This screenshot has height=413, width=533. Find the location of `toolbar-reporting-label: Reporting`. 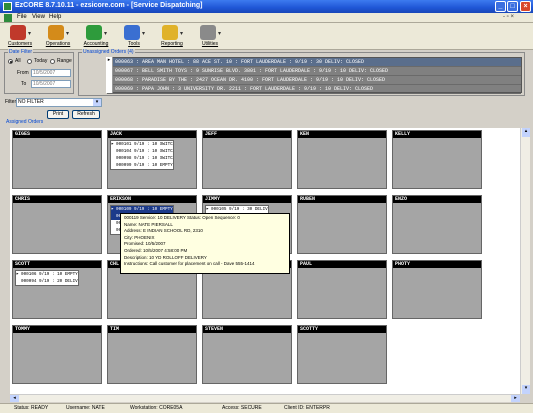

toolbar-reporting-label: Reporting is located at coordinates (172, 44).